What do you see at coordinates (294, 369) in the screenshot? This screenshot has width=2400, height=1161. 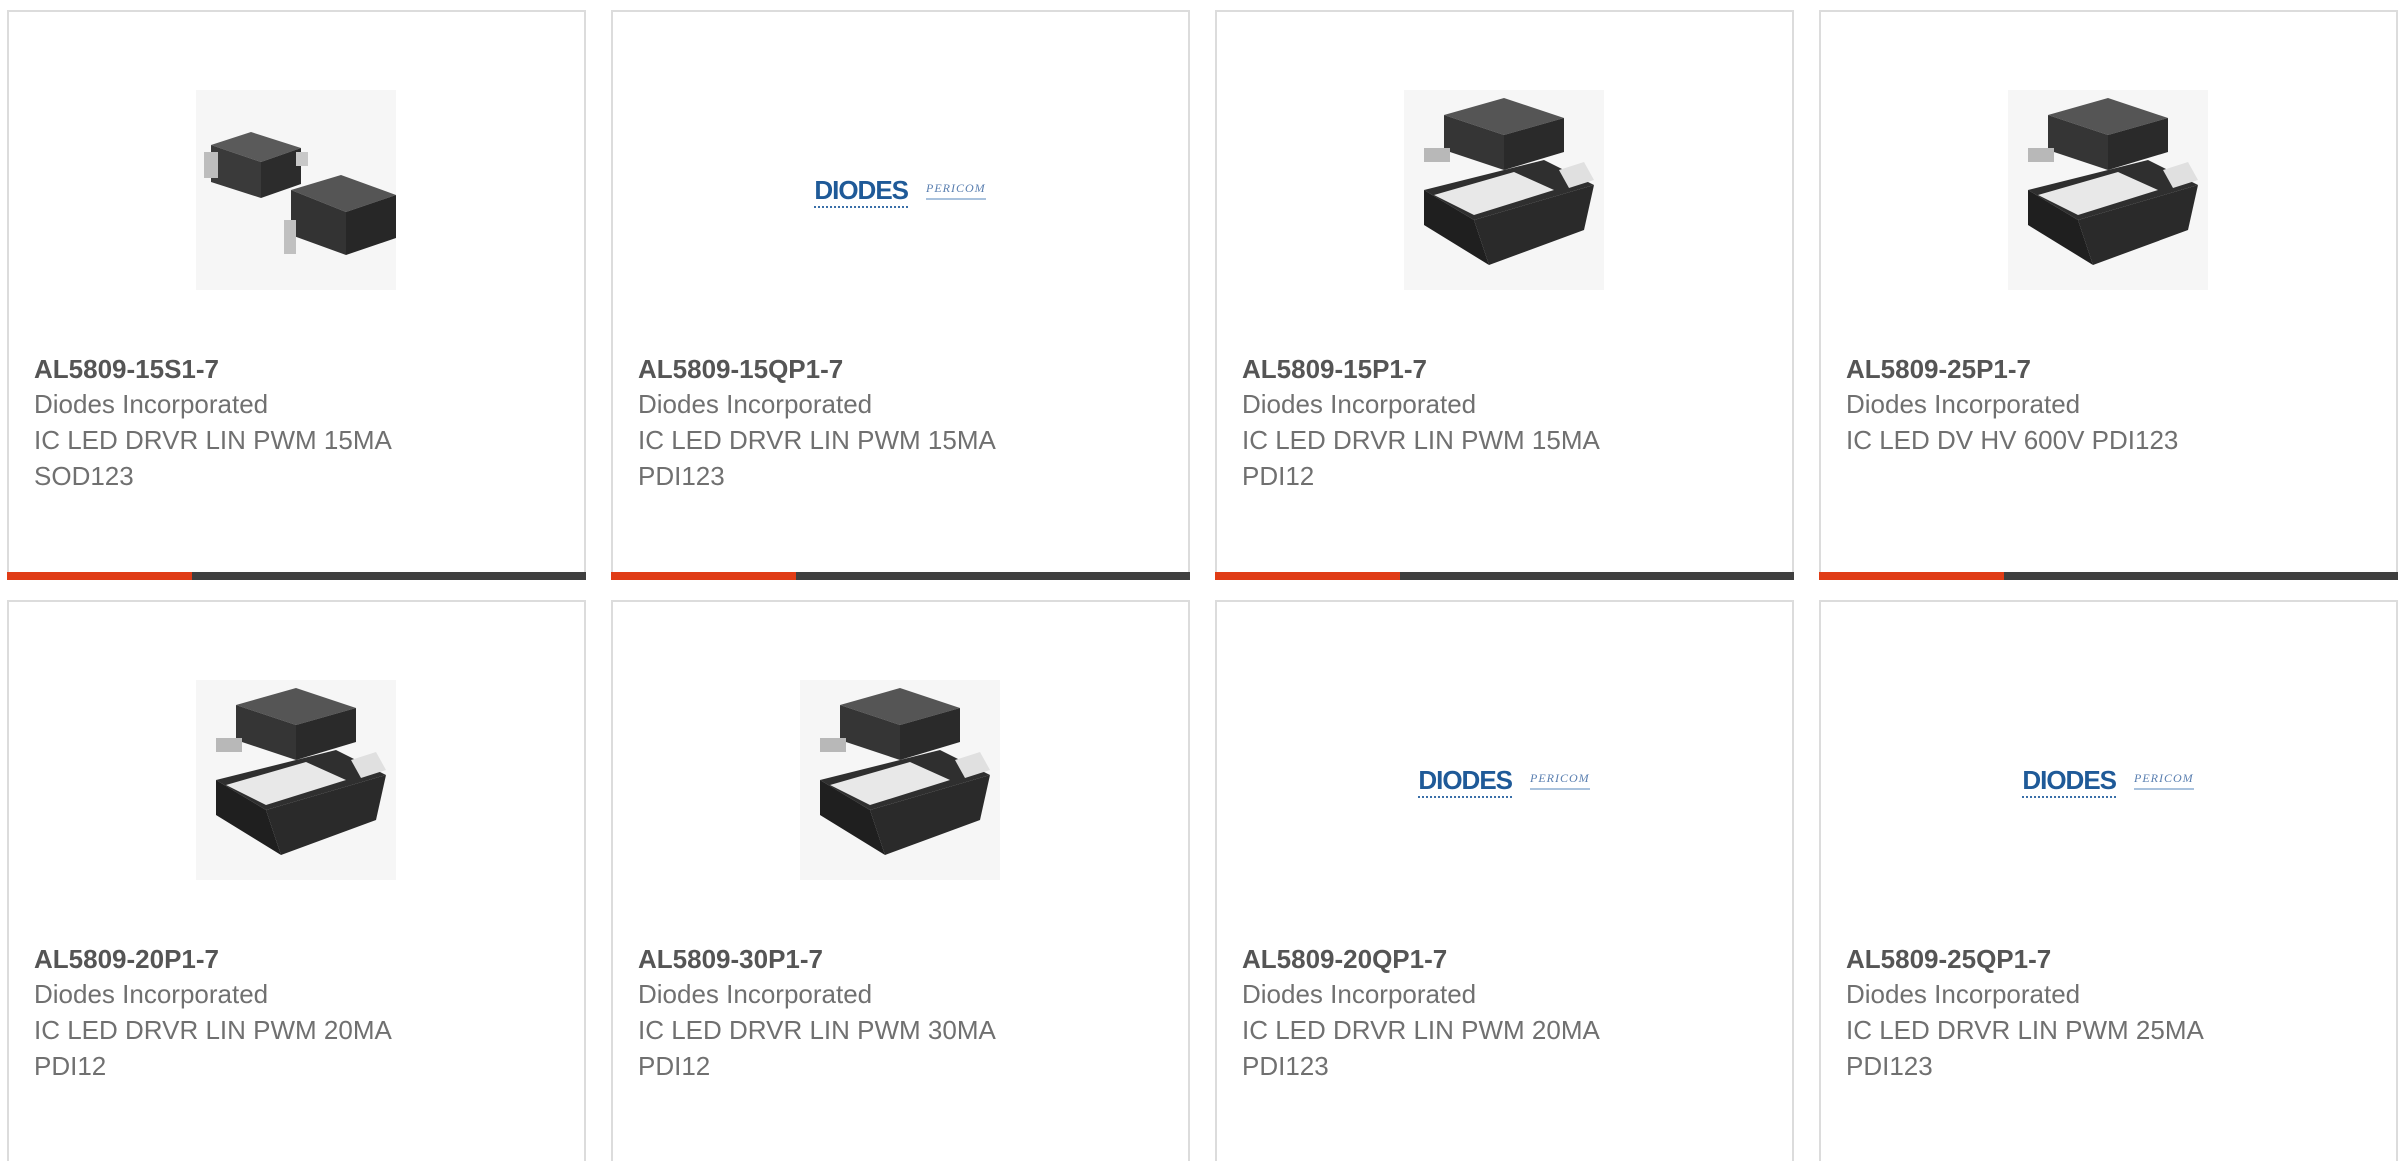 I see `part-number: AL5809-15S1-7` at bounding box center [294, 369].